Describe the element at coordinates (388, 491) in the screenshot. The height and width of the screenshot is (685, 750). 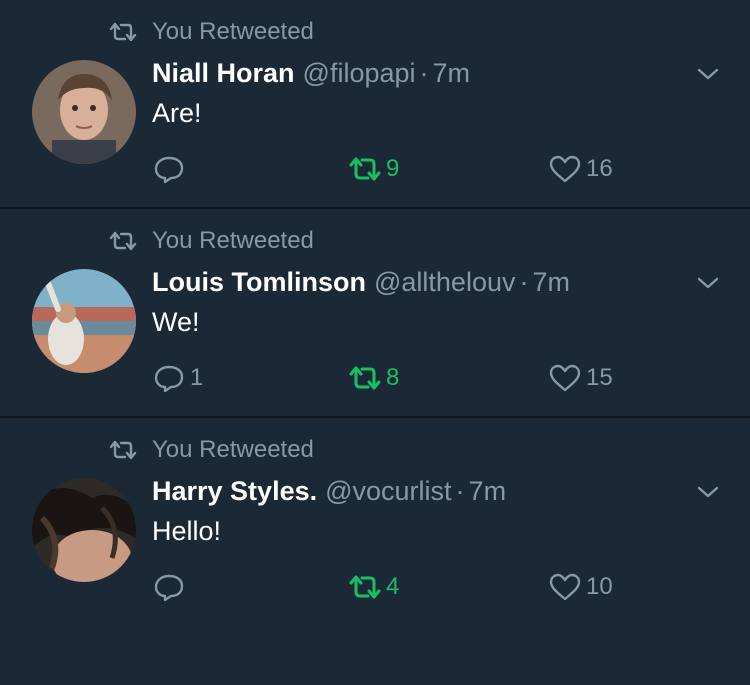
I see `user-handle: @vocurlist` at that location.